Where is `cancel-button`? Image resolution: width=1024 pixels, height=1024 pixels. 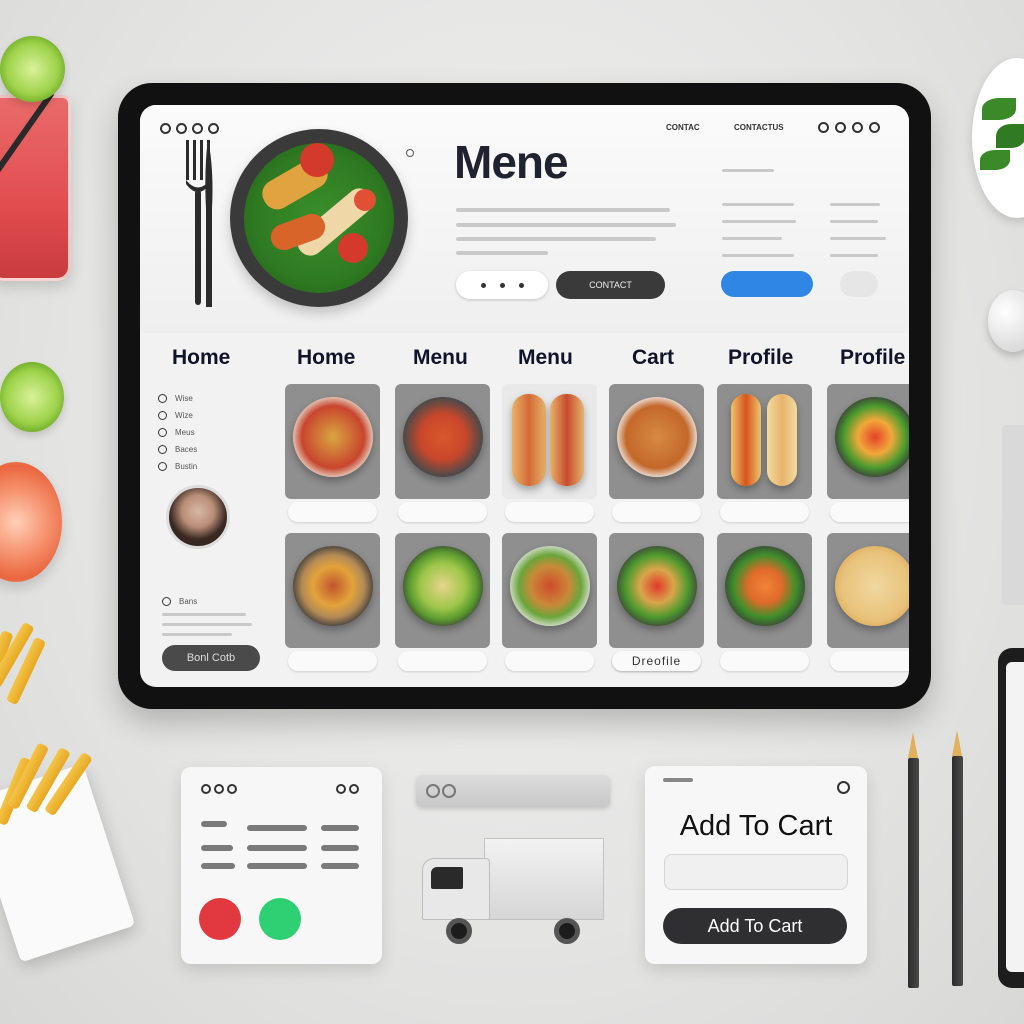
cancel-button is located at coordinates (220, 919).